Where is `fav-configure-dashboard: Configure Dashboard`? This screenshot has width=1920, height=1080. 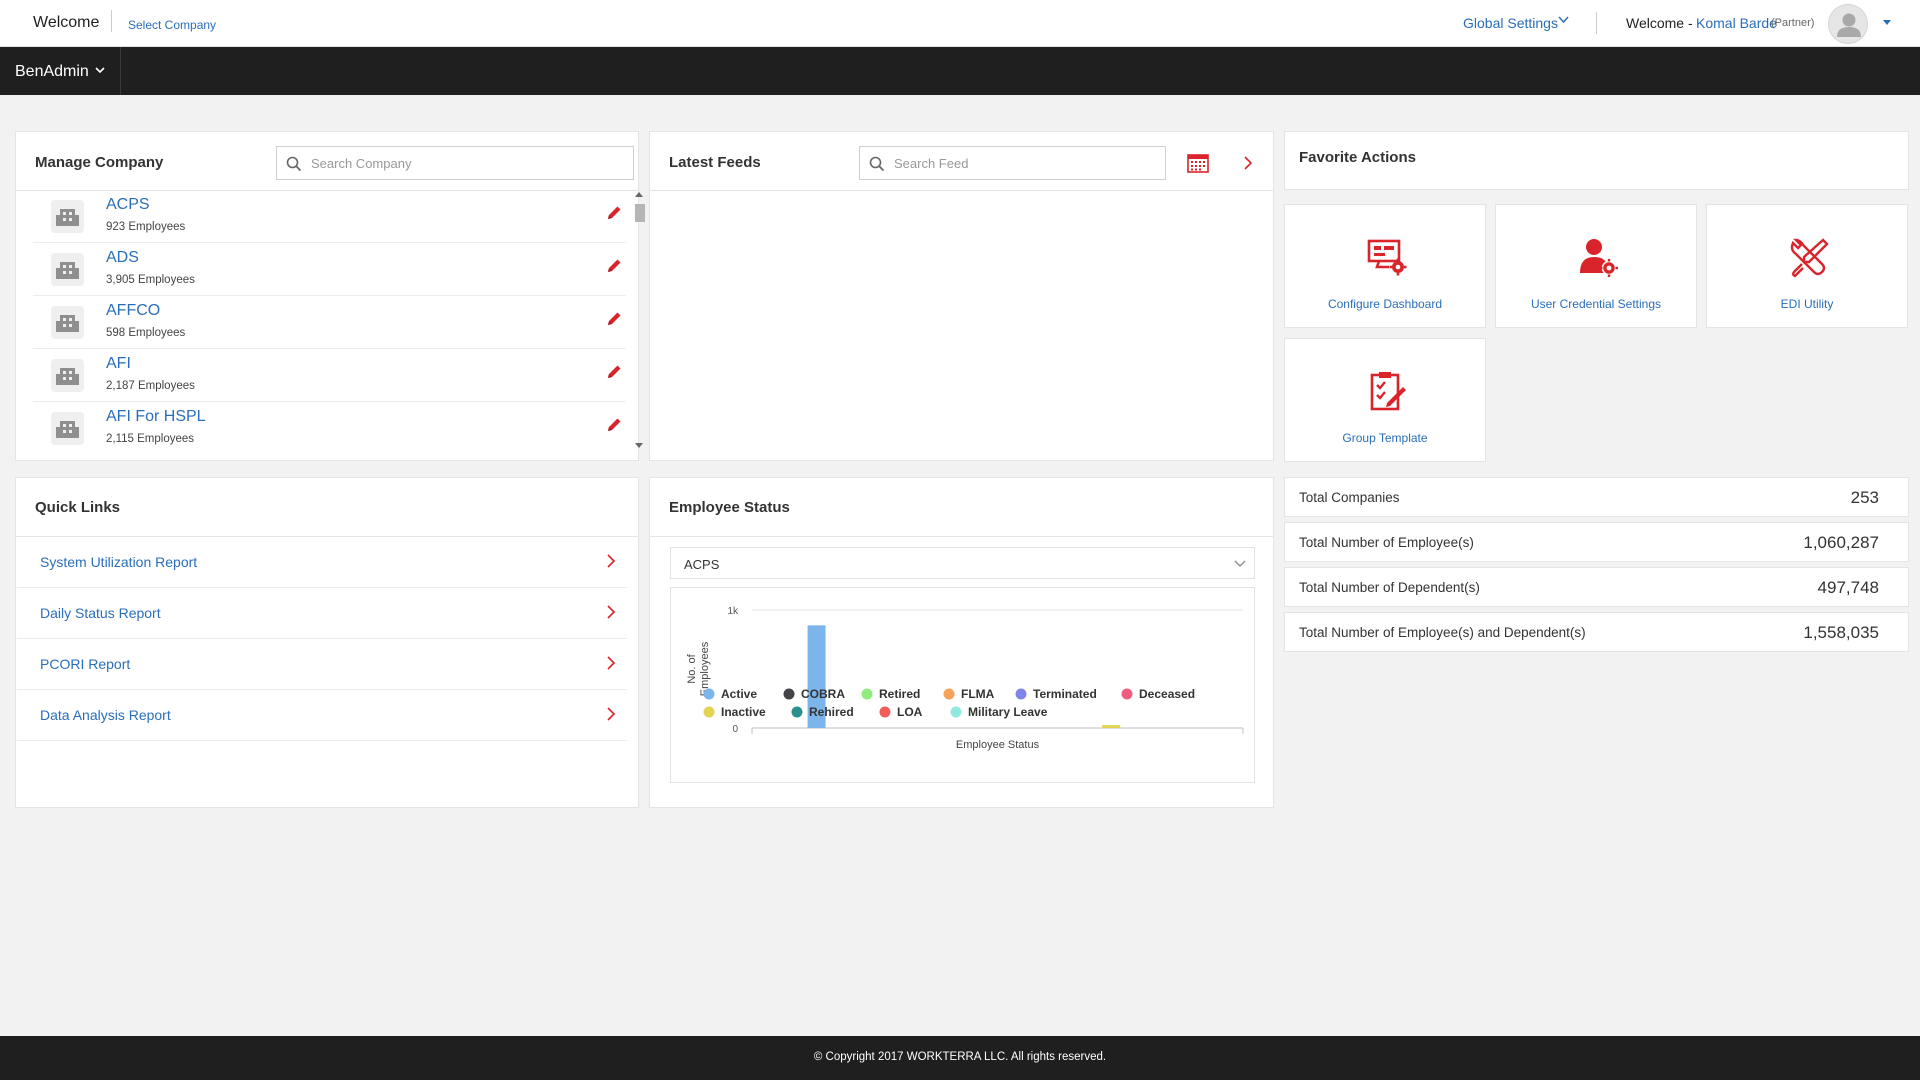 fav-configure-dashboard: Configure Dashboard is located at coordinates (1385, 266).